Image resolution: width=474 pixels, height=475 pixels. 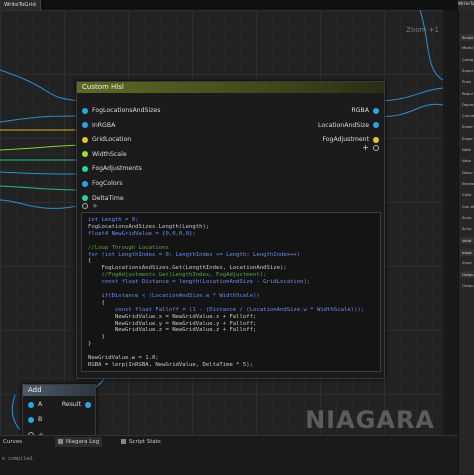 I want to click on pin-label: B, so click(x=40, y=419).